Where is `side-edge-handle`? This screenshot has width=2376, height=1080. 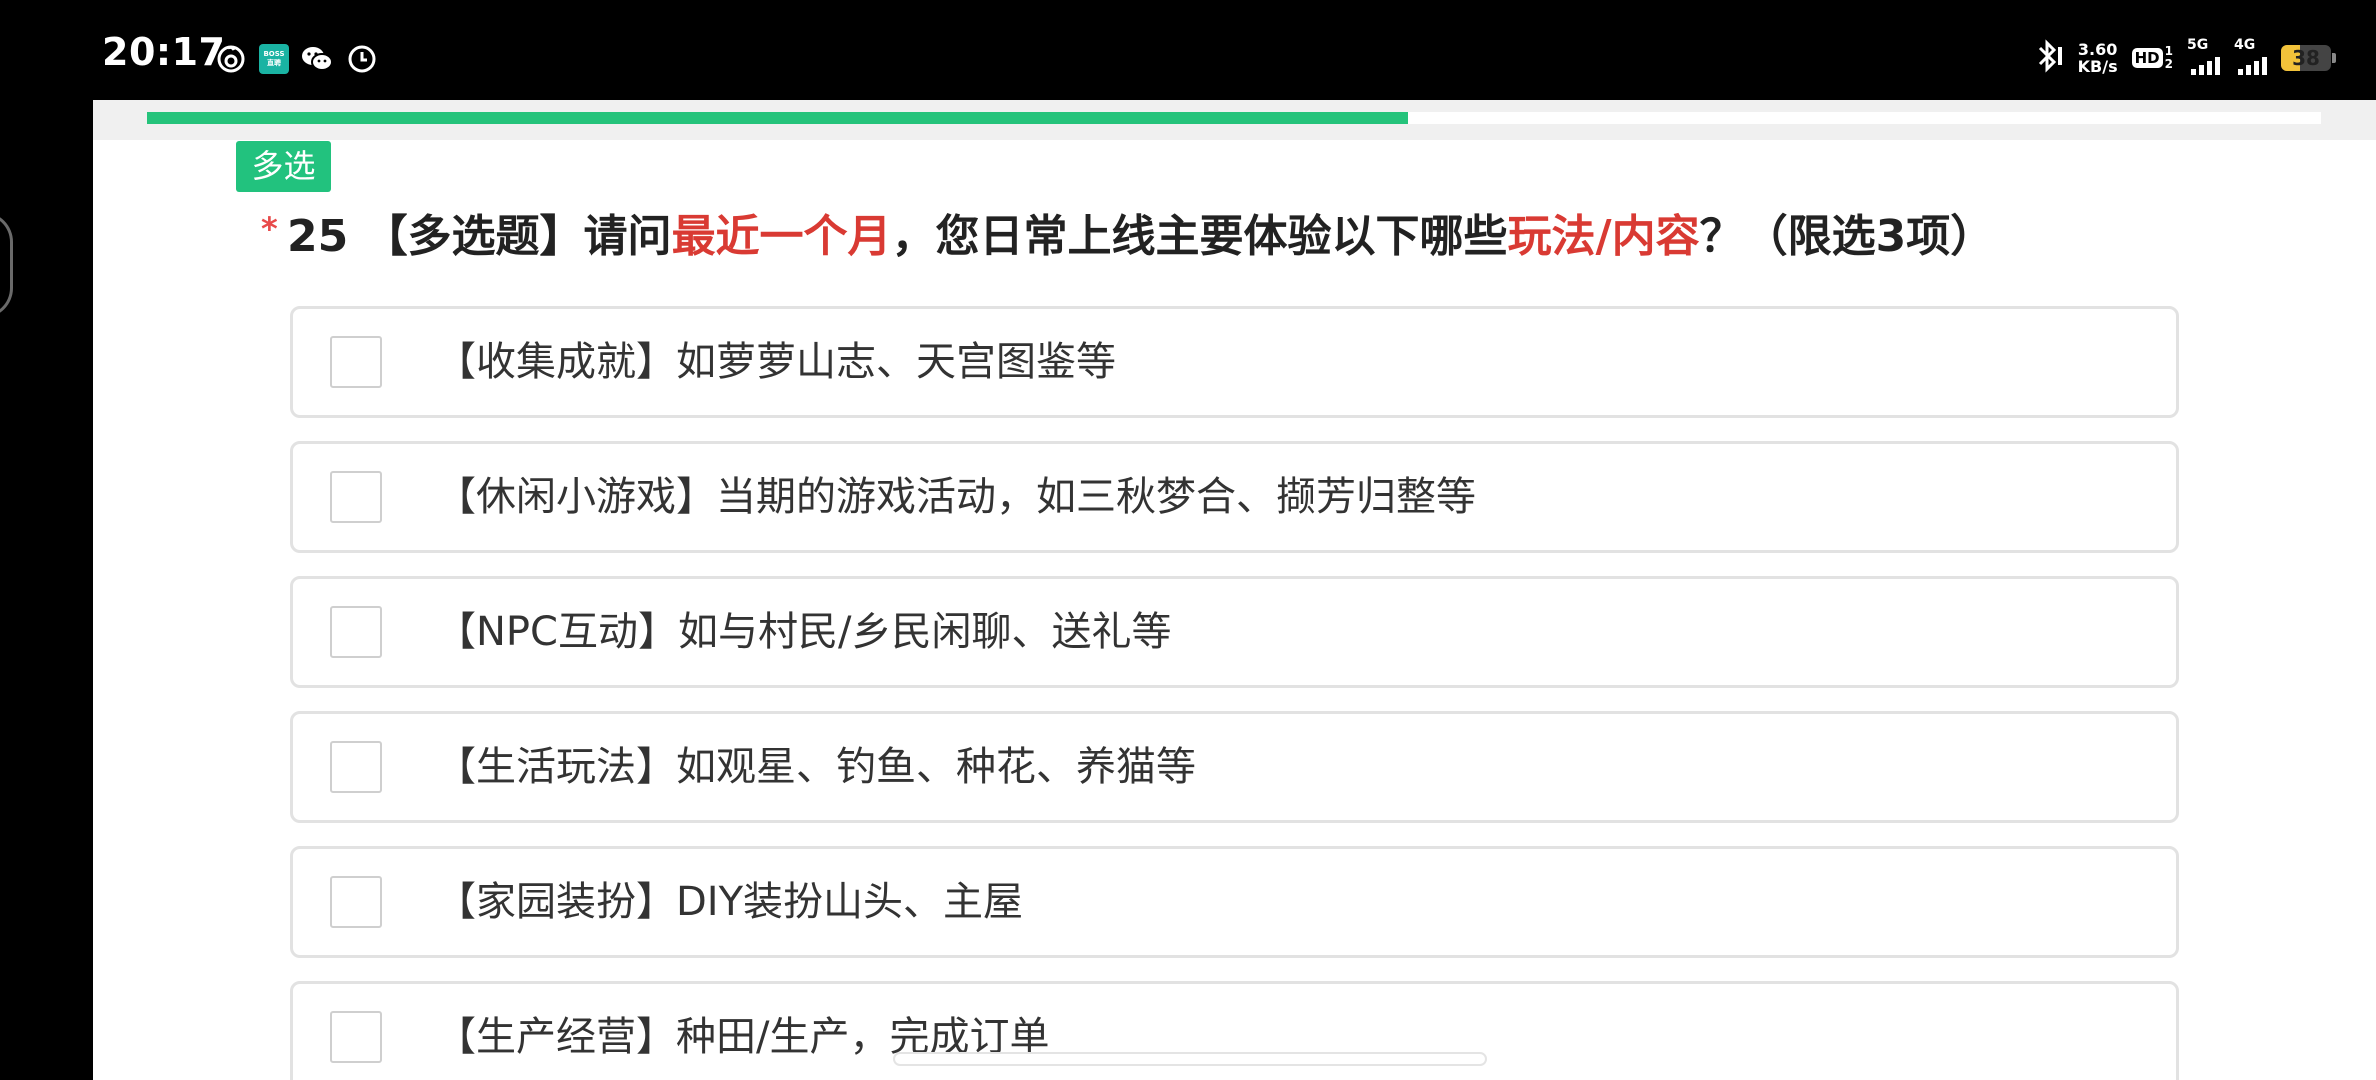 side-edge-handle is located at coordinates (6, 265).